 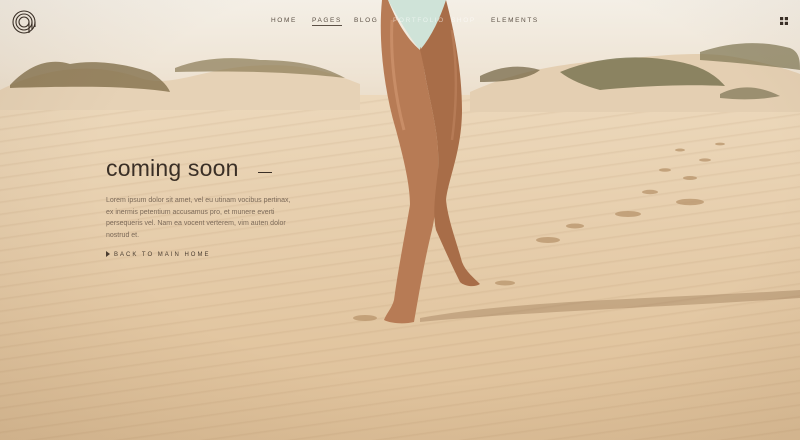 I want to click on nav-item-elements: Elements, so click(x=515, y=20).